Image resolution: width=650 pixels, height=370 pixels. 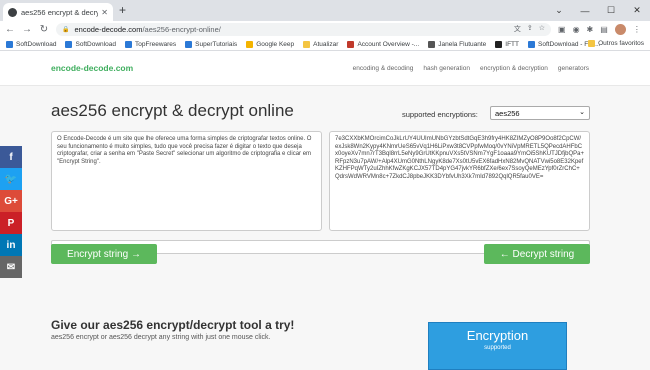 What do you see at coordinates (590, 29) in the screenshot?
I see `puzzle-icon: ✱` at bounding box center [590, 29].